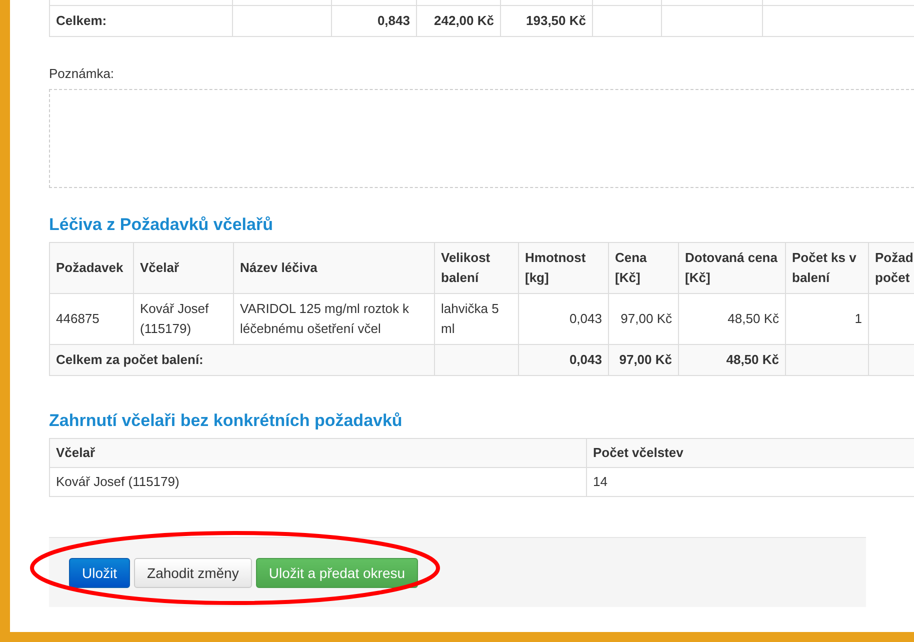  I want to click on column-header: Hmotnost [kg], so click(563, 268).